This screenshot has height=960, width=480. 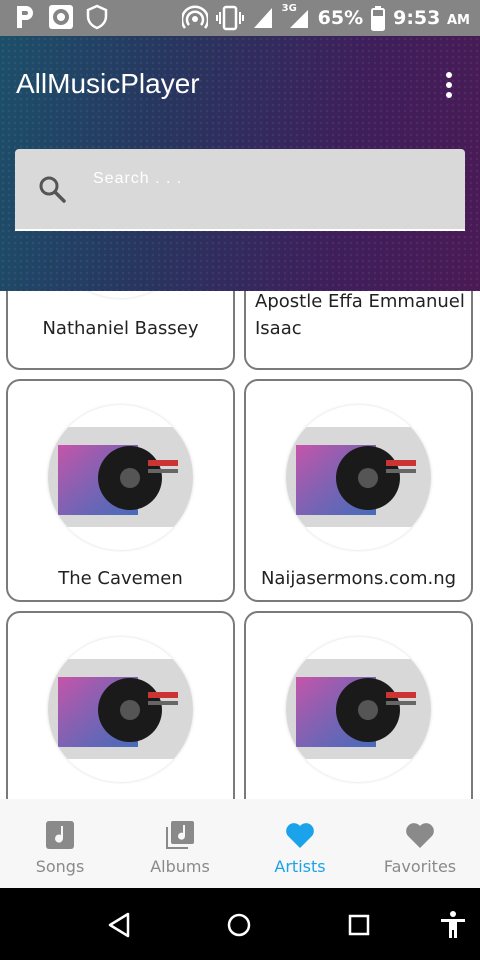 I want to click on tab-artists: Artists, so click(x=300, y=843).